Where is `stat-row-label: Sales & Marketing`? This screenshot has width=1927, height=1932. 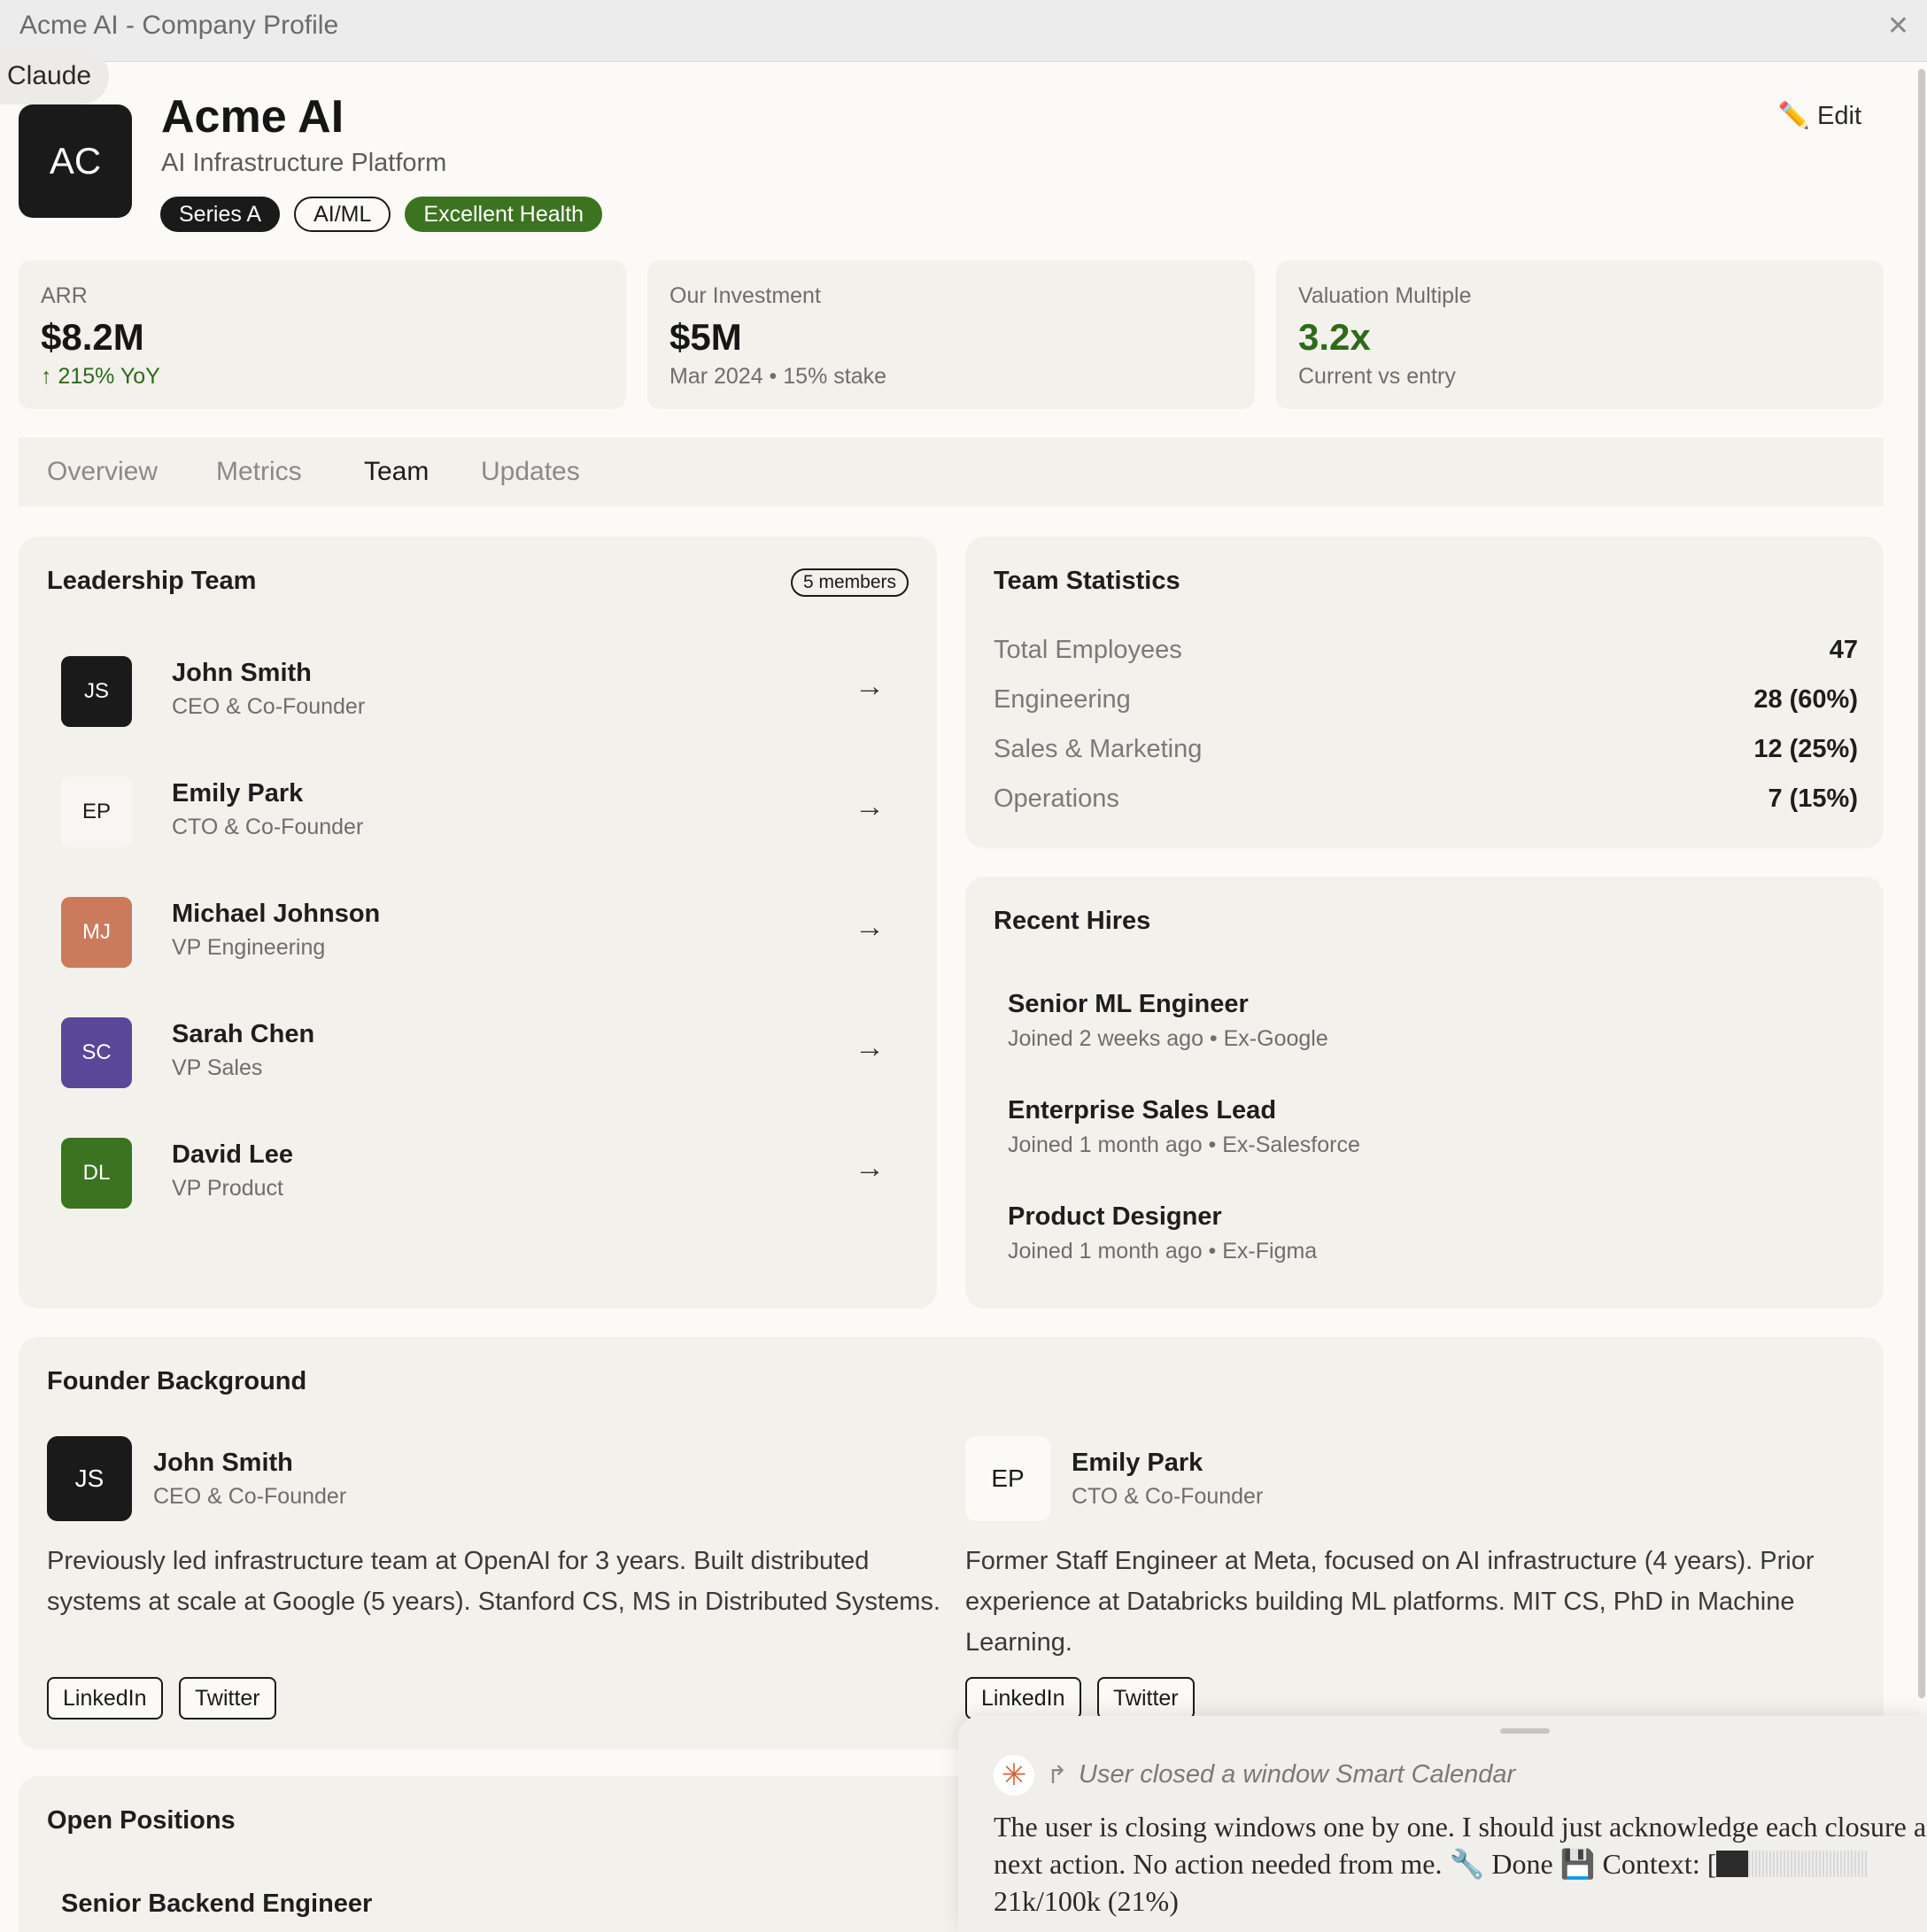 stat-row-label: Sales & Marketing is located at coordinates (1098, 749).